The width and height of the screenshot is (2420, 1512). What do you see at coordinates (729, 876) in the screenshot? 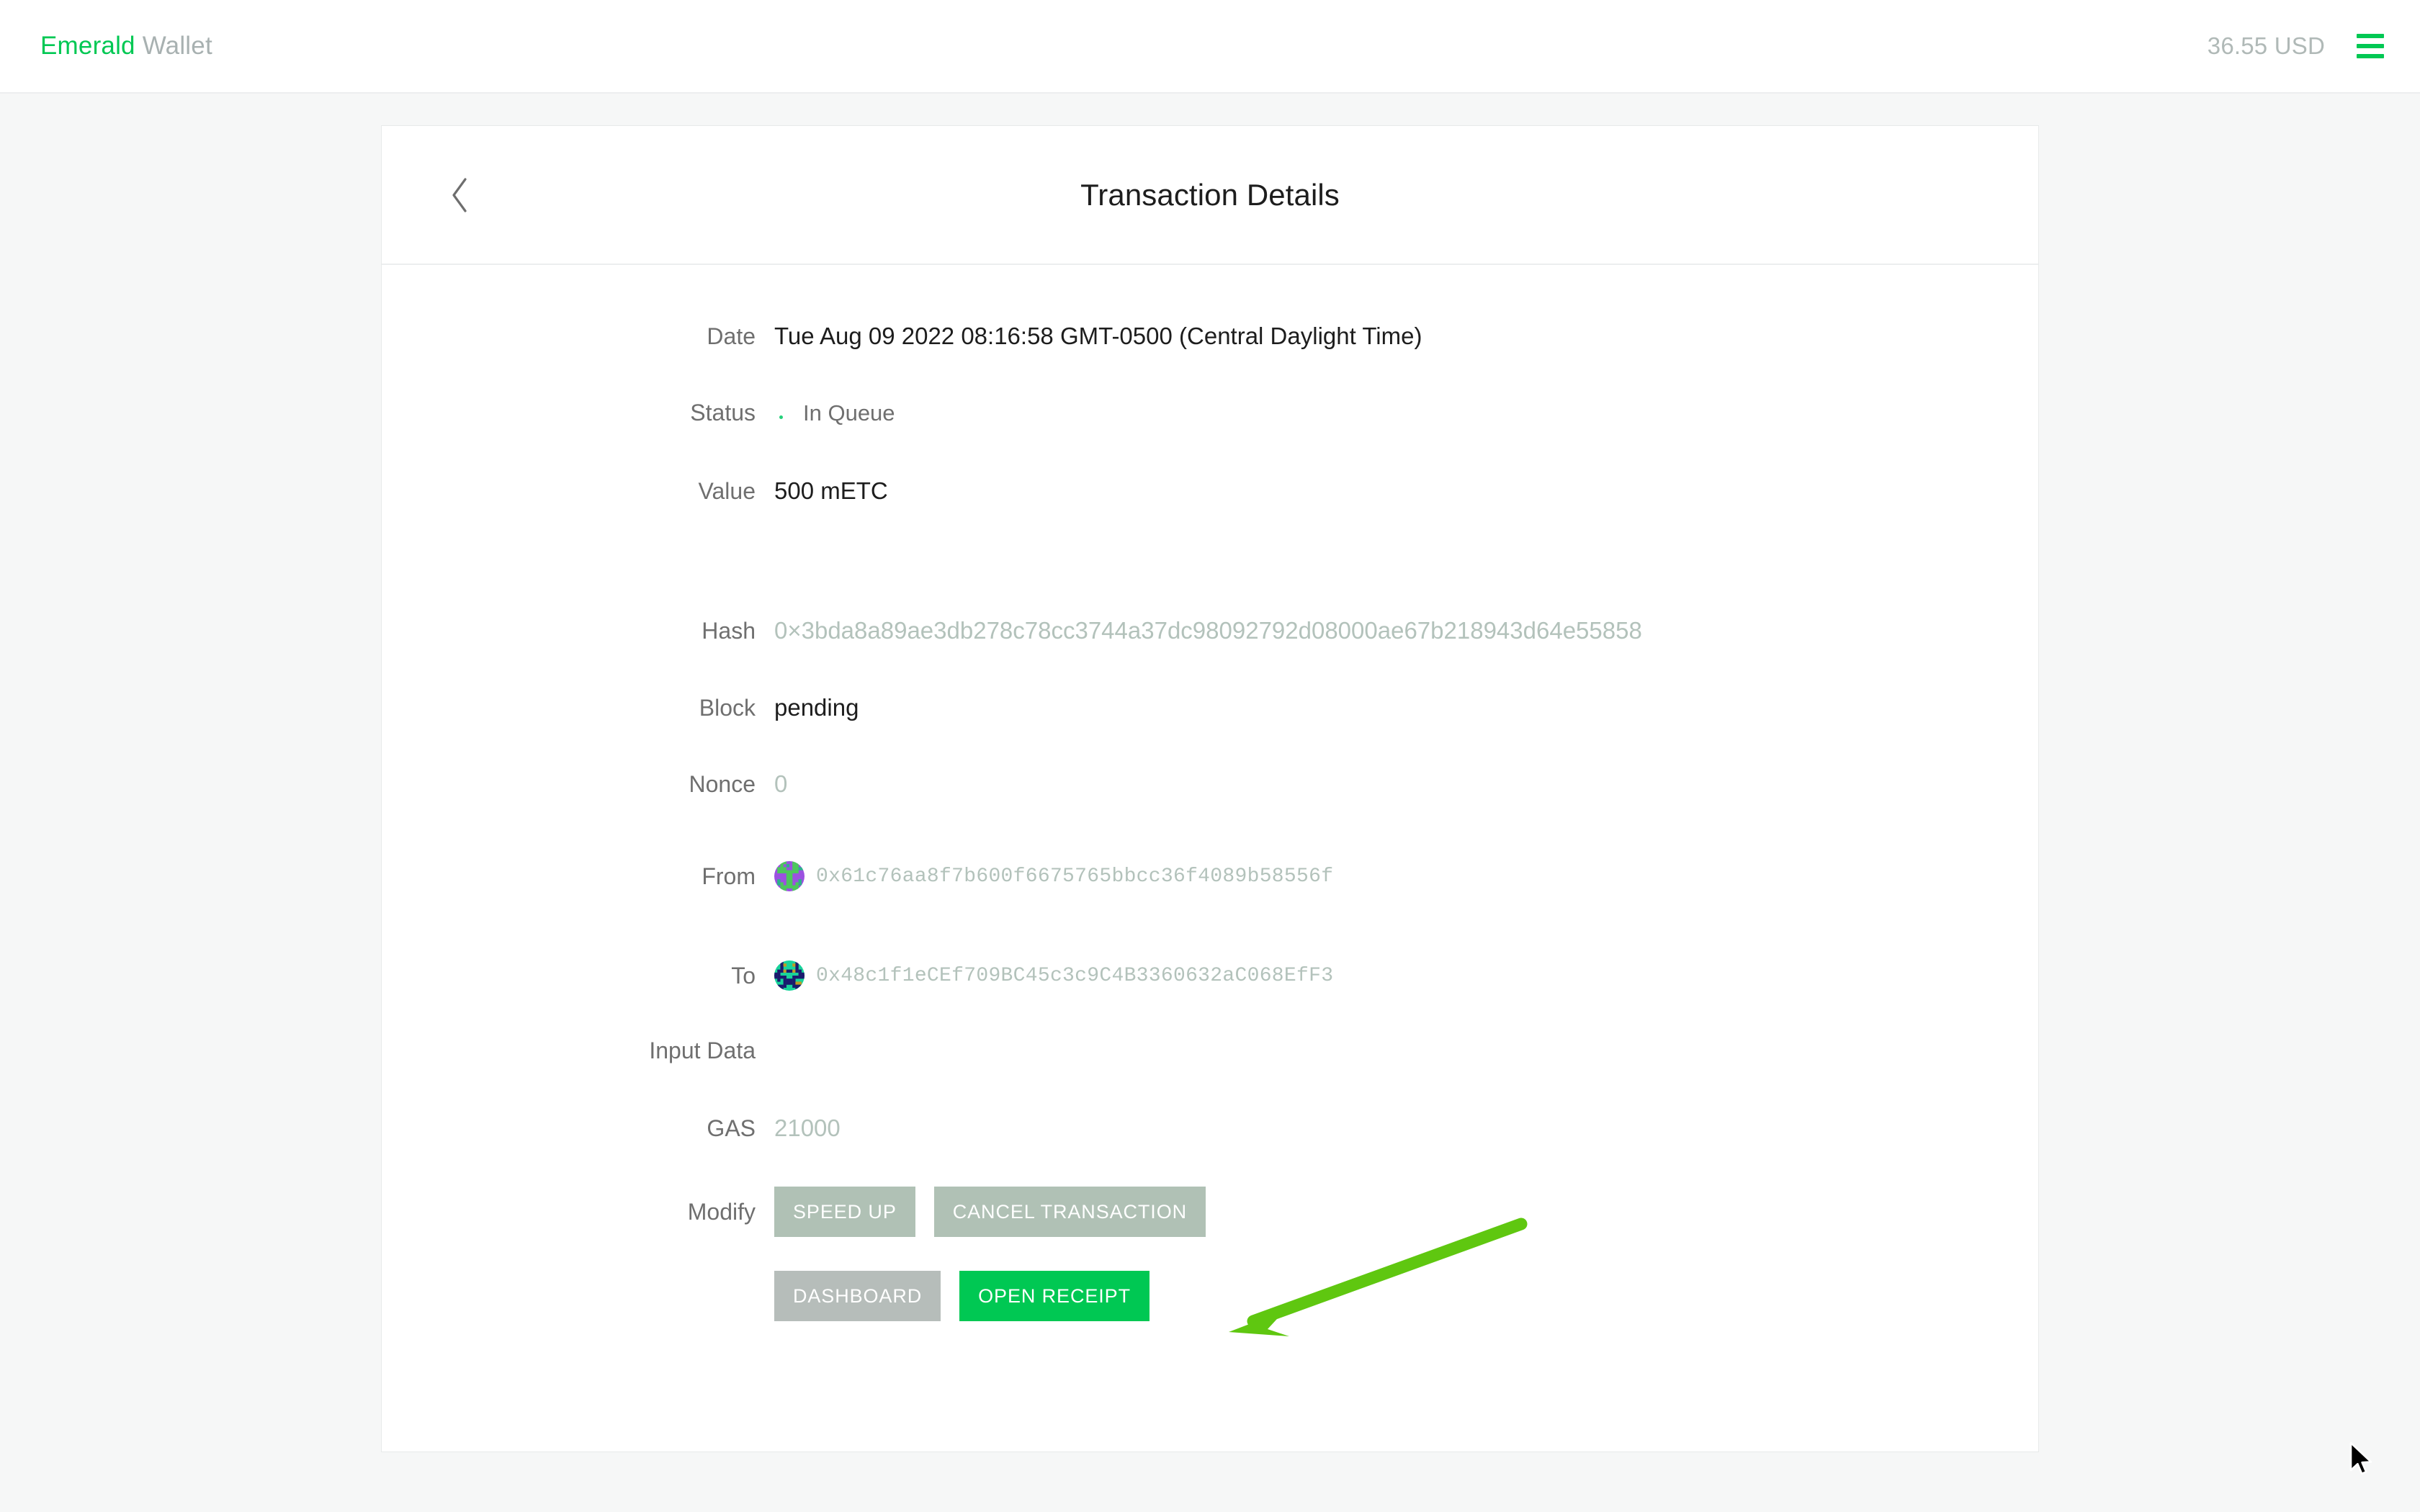
I see `label-from: From` at bounding box center [729, 876].